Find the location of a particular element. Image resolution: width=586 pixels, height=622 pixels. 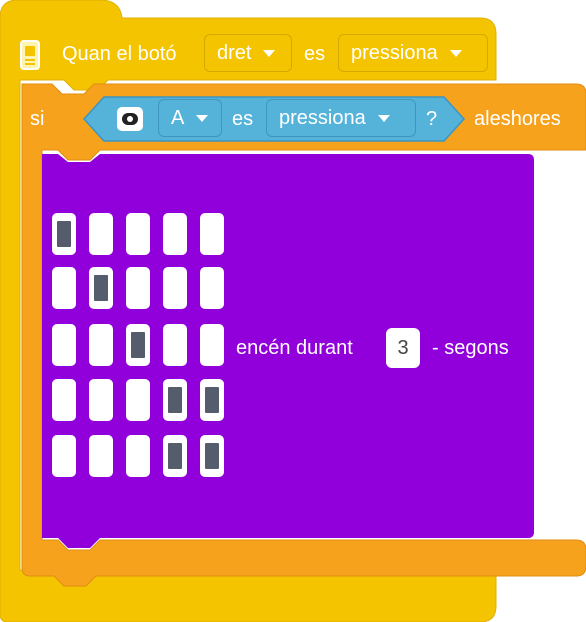

button-dropdown-value: dret is located at coordinates (234, 52).